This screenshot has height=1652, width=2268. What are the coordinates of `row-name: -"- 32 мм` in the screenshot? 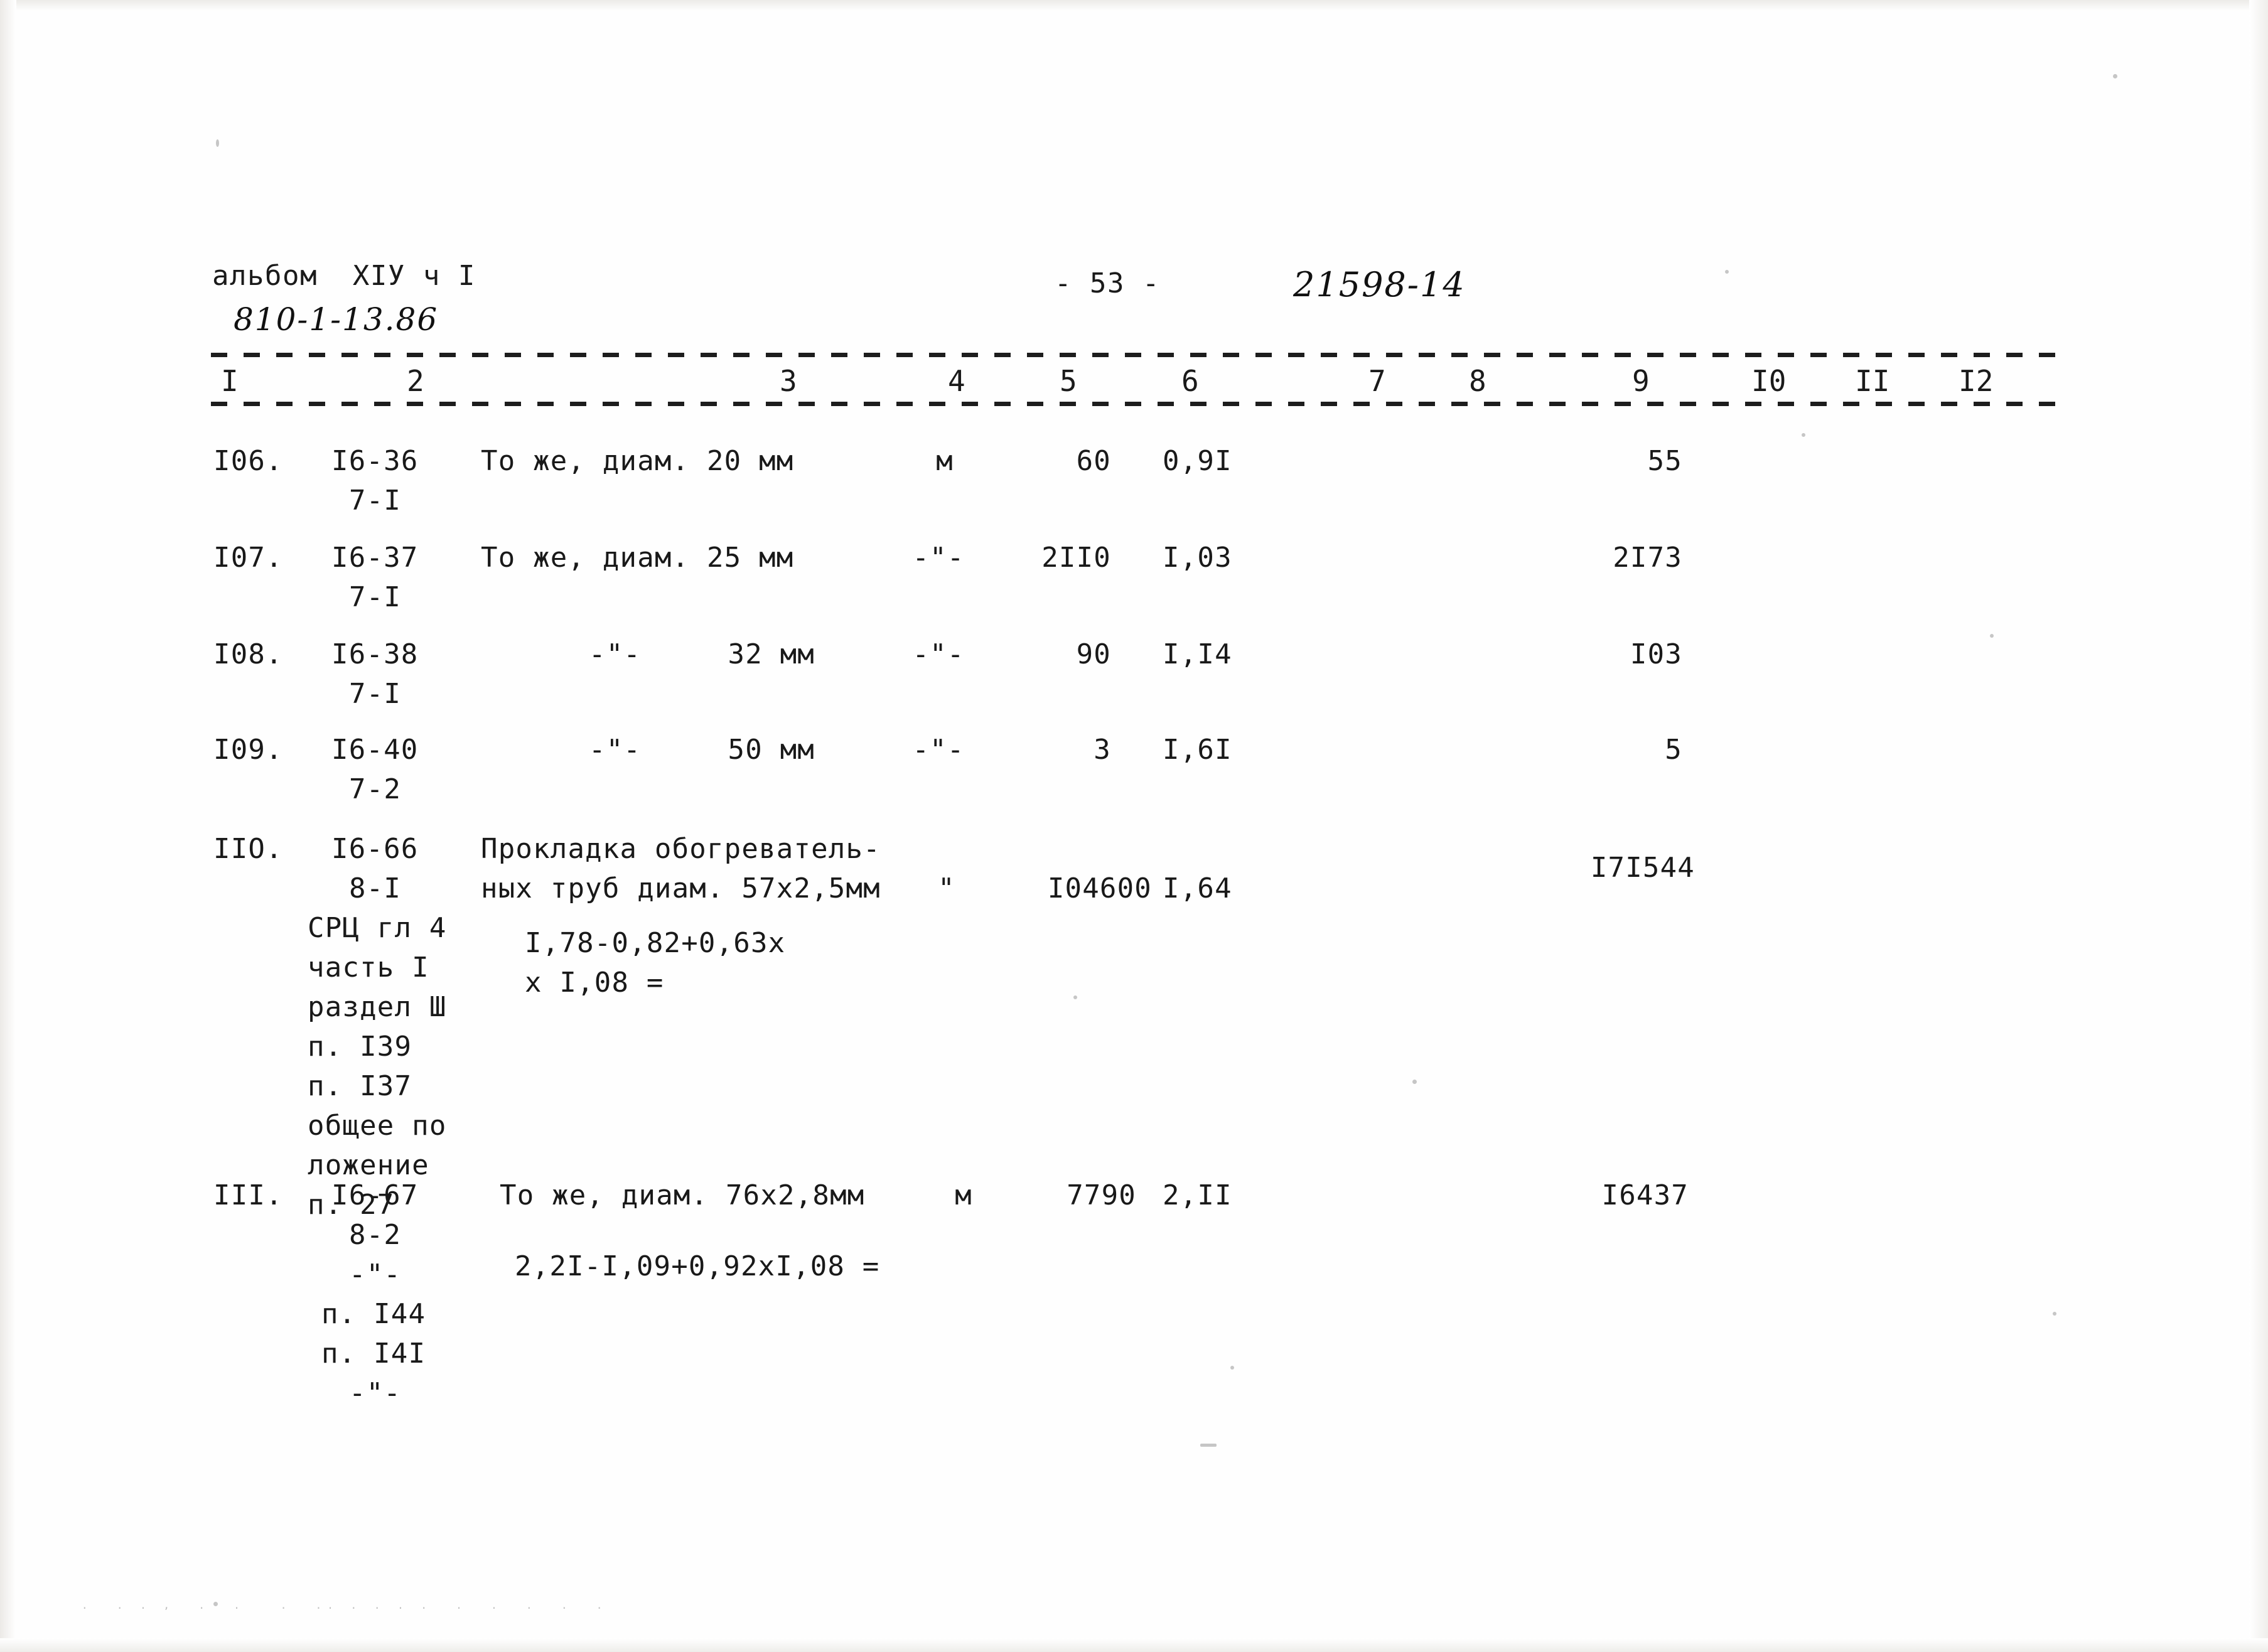 It's located at (702, 654).